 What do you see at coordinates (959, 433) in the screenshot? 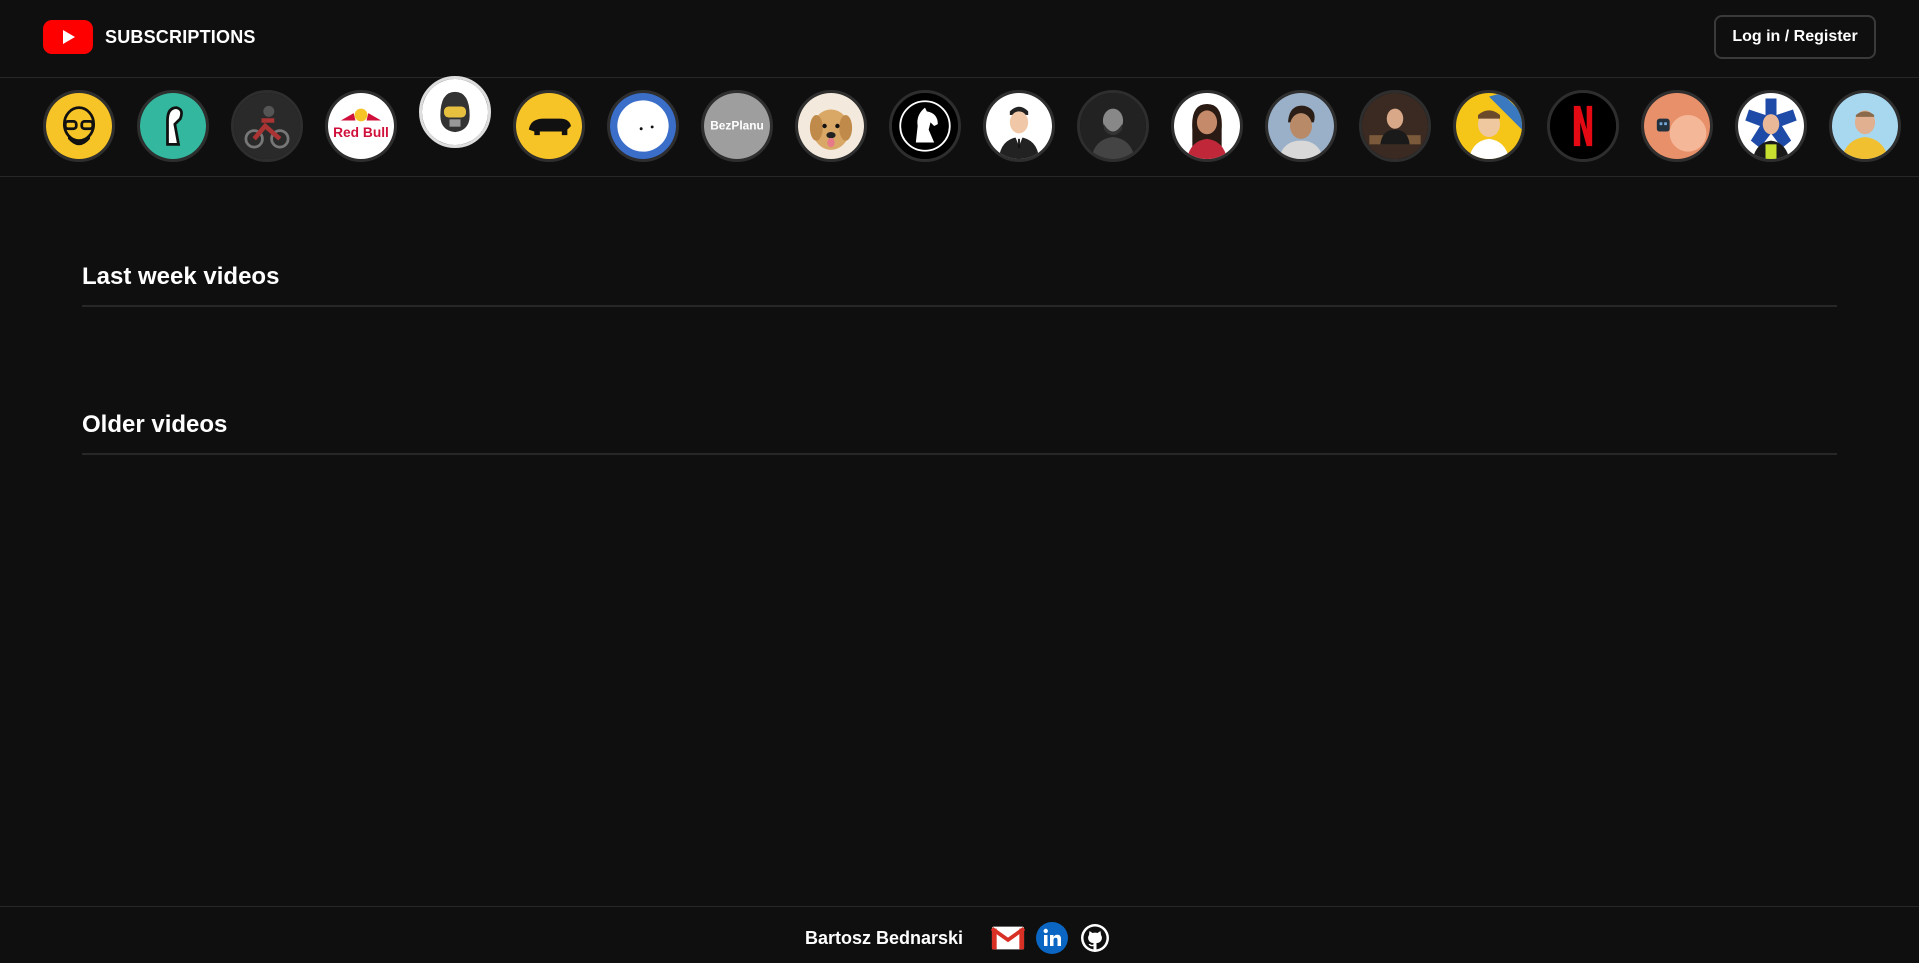
I see `older-videos-section: Older videos` at bounding box center [959, 433].